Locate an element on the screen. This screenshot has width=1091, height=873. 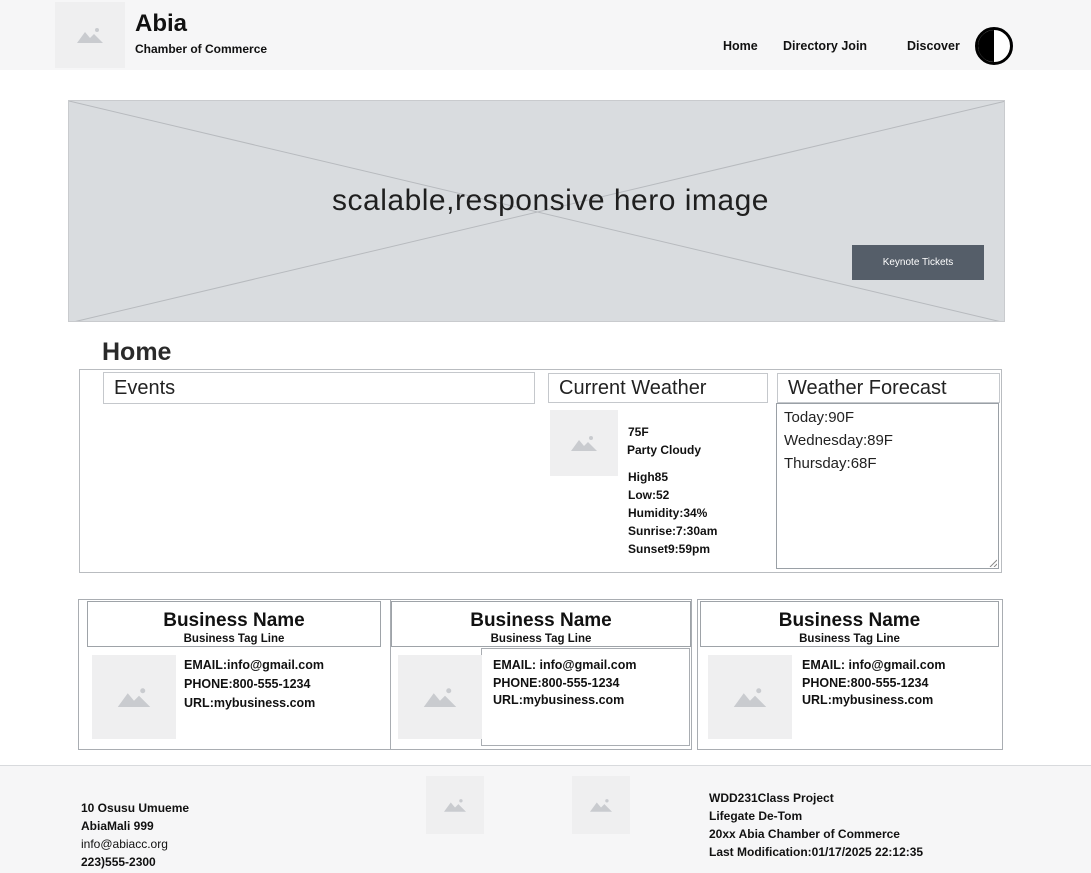
nav-home: Home is located at coordinates (740, 46).